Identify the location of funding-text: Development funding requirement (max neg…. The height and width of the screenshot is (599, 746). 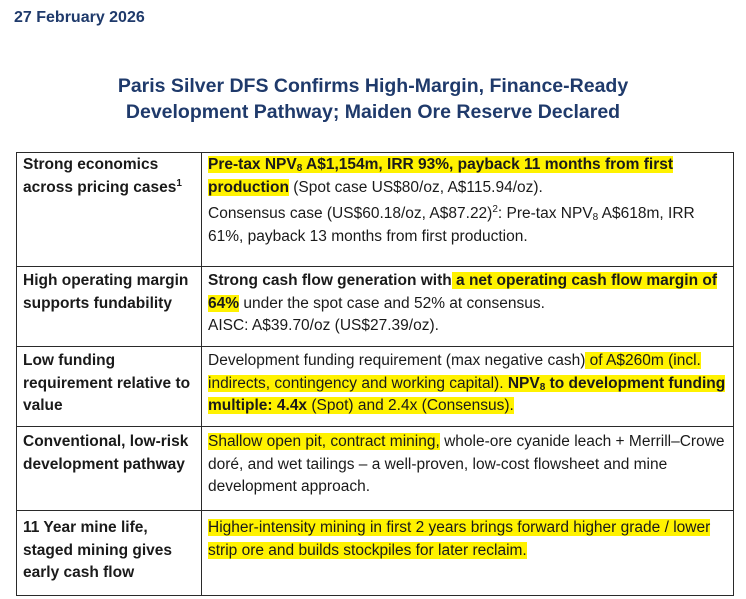
(397, 360).